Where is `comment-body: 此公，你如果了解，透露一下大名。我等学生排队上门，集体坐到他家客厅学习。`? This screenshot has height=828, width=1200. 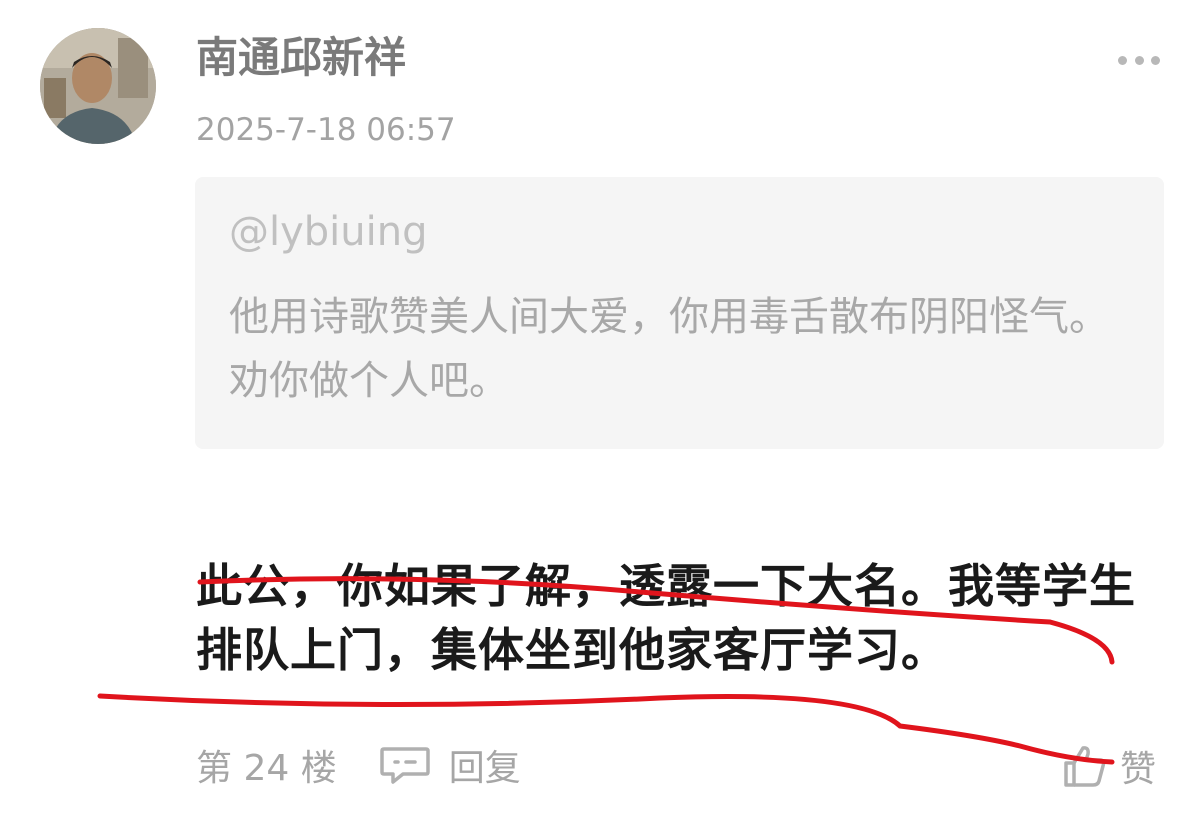 comment-body: 此公，你如果了解，透露一下大名。我等学生排队上门，集体坐到他家客厅学习。 is located at coordinates (666, 618).